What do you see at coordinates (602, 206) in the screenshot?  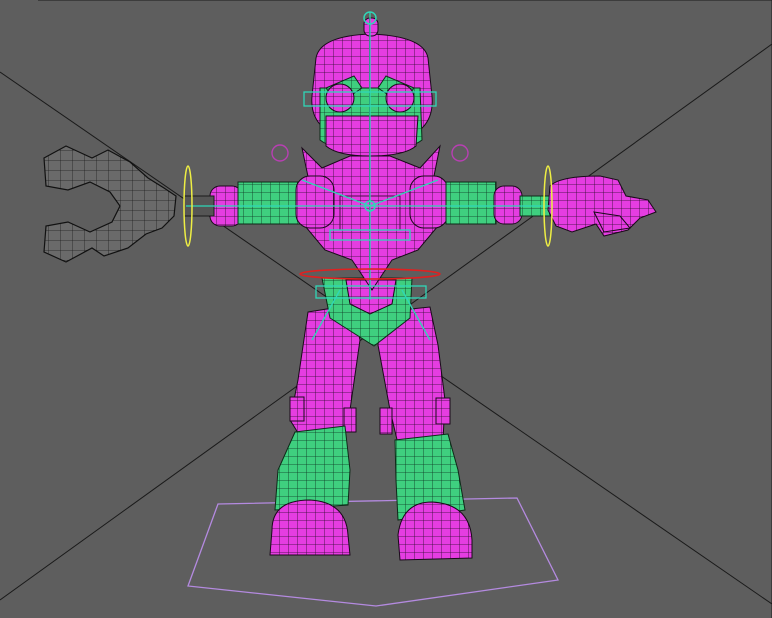 I see `open-hand` at bounding box center [602, 206].